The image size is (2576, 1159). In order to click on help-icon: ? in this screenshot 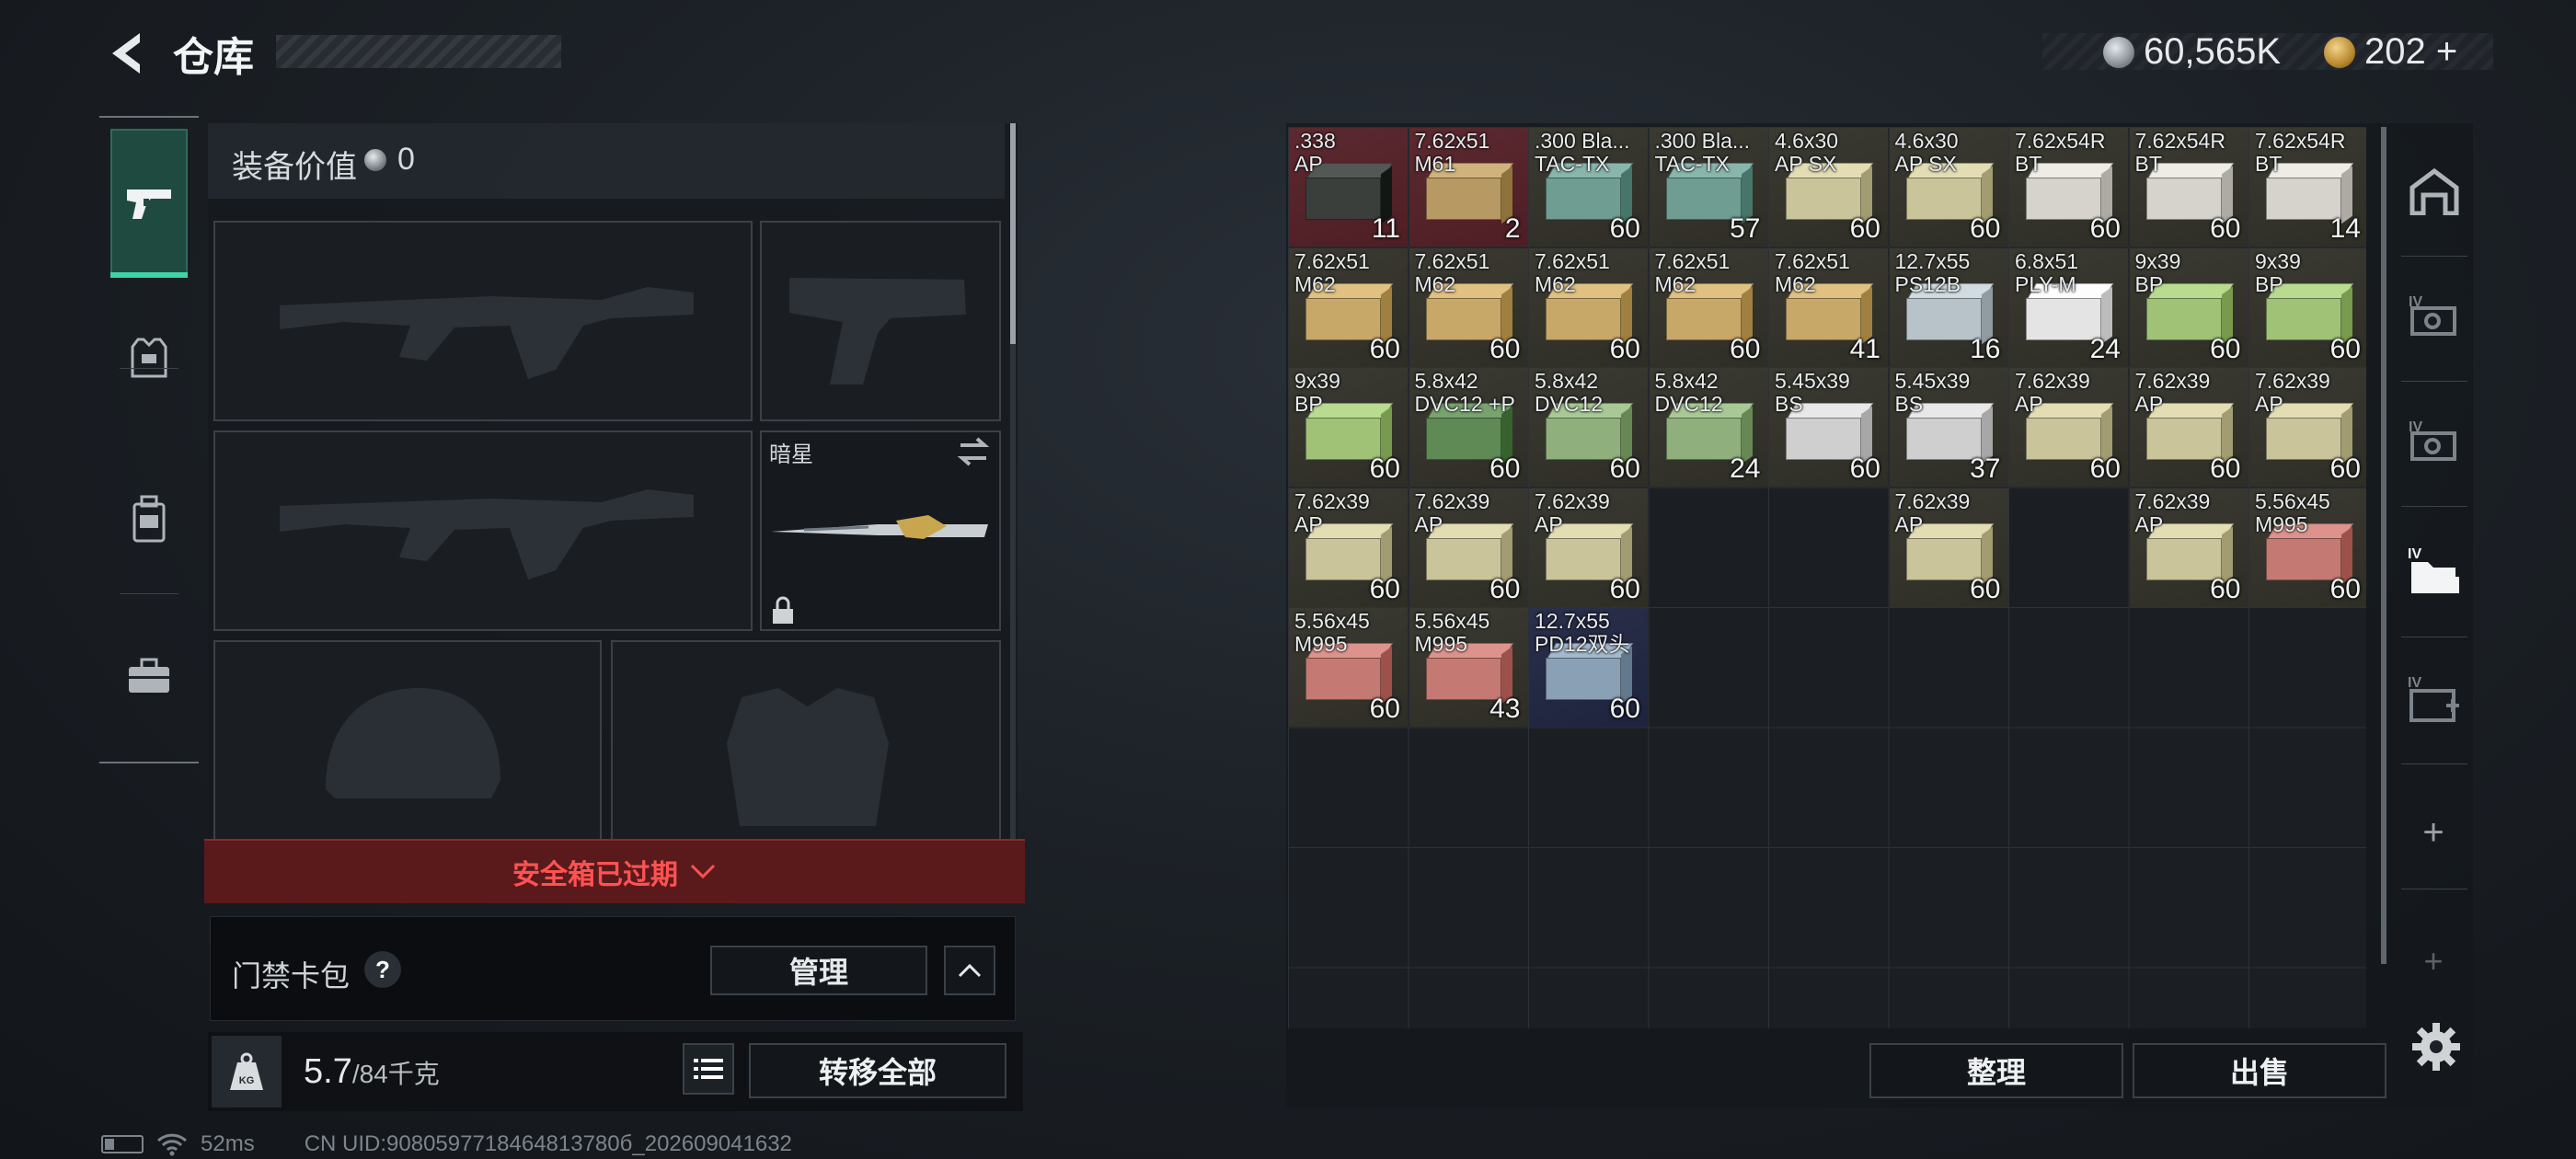, I will do `click(382, 969)`.